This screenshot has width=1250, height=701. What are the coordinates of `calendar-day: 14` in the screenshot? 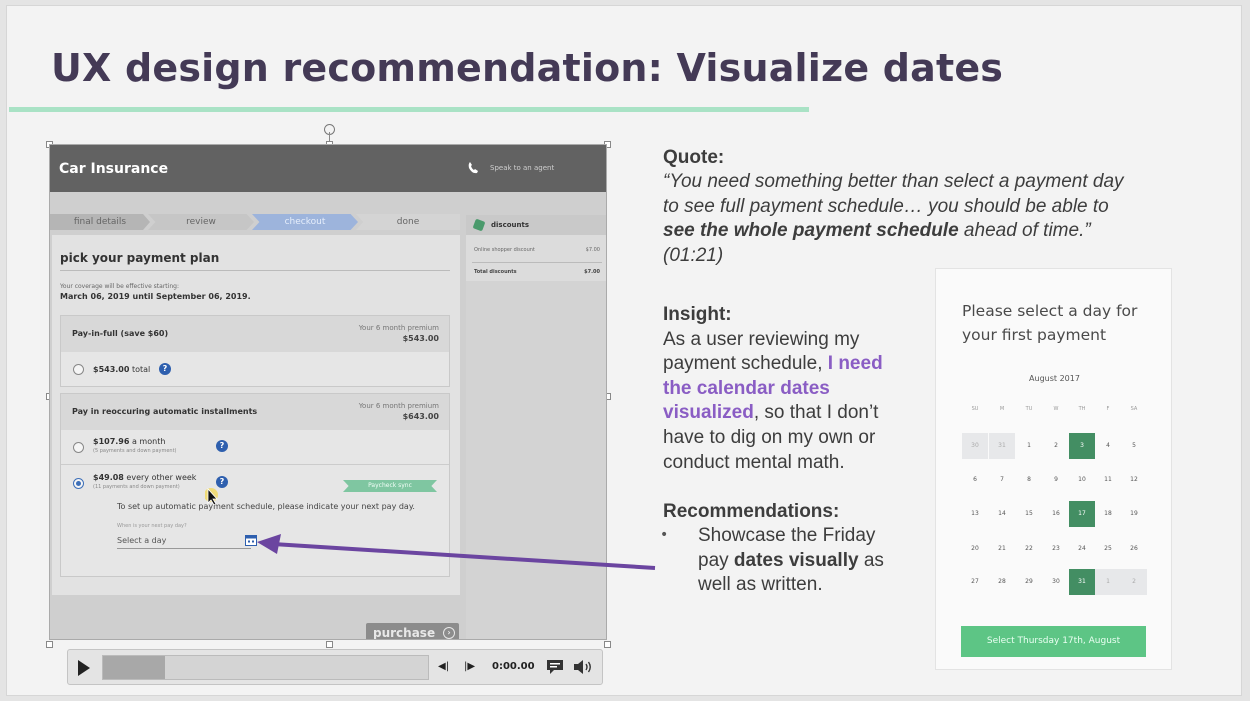 It's located at (1002, 514).